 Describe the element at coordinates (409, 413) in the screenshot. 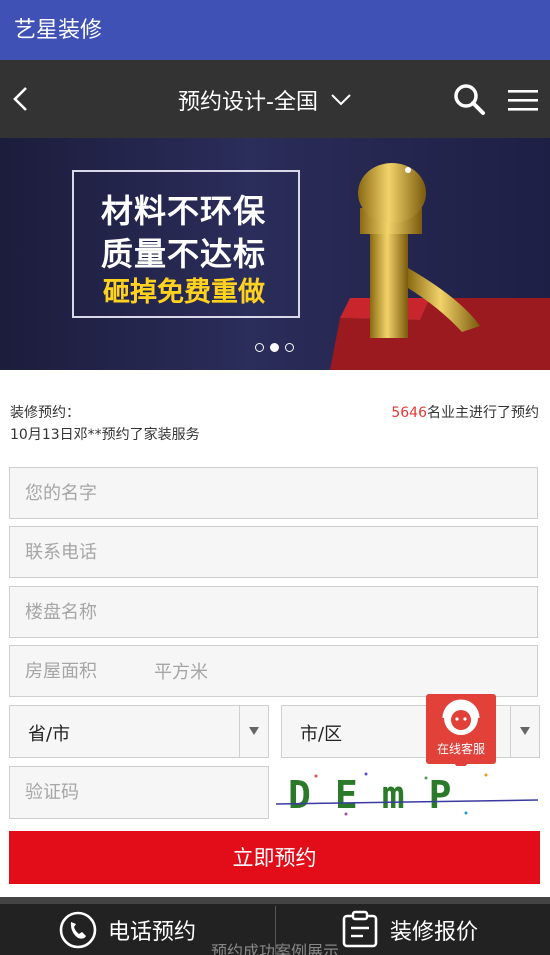

I see `booking-count-number: 5646` at that location.